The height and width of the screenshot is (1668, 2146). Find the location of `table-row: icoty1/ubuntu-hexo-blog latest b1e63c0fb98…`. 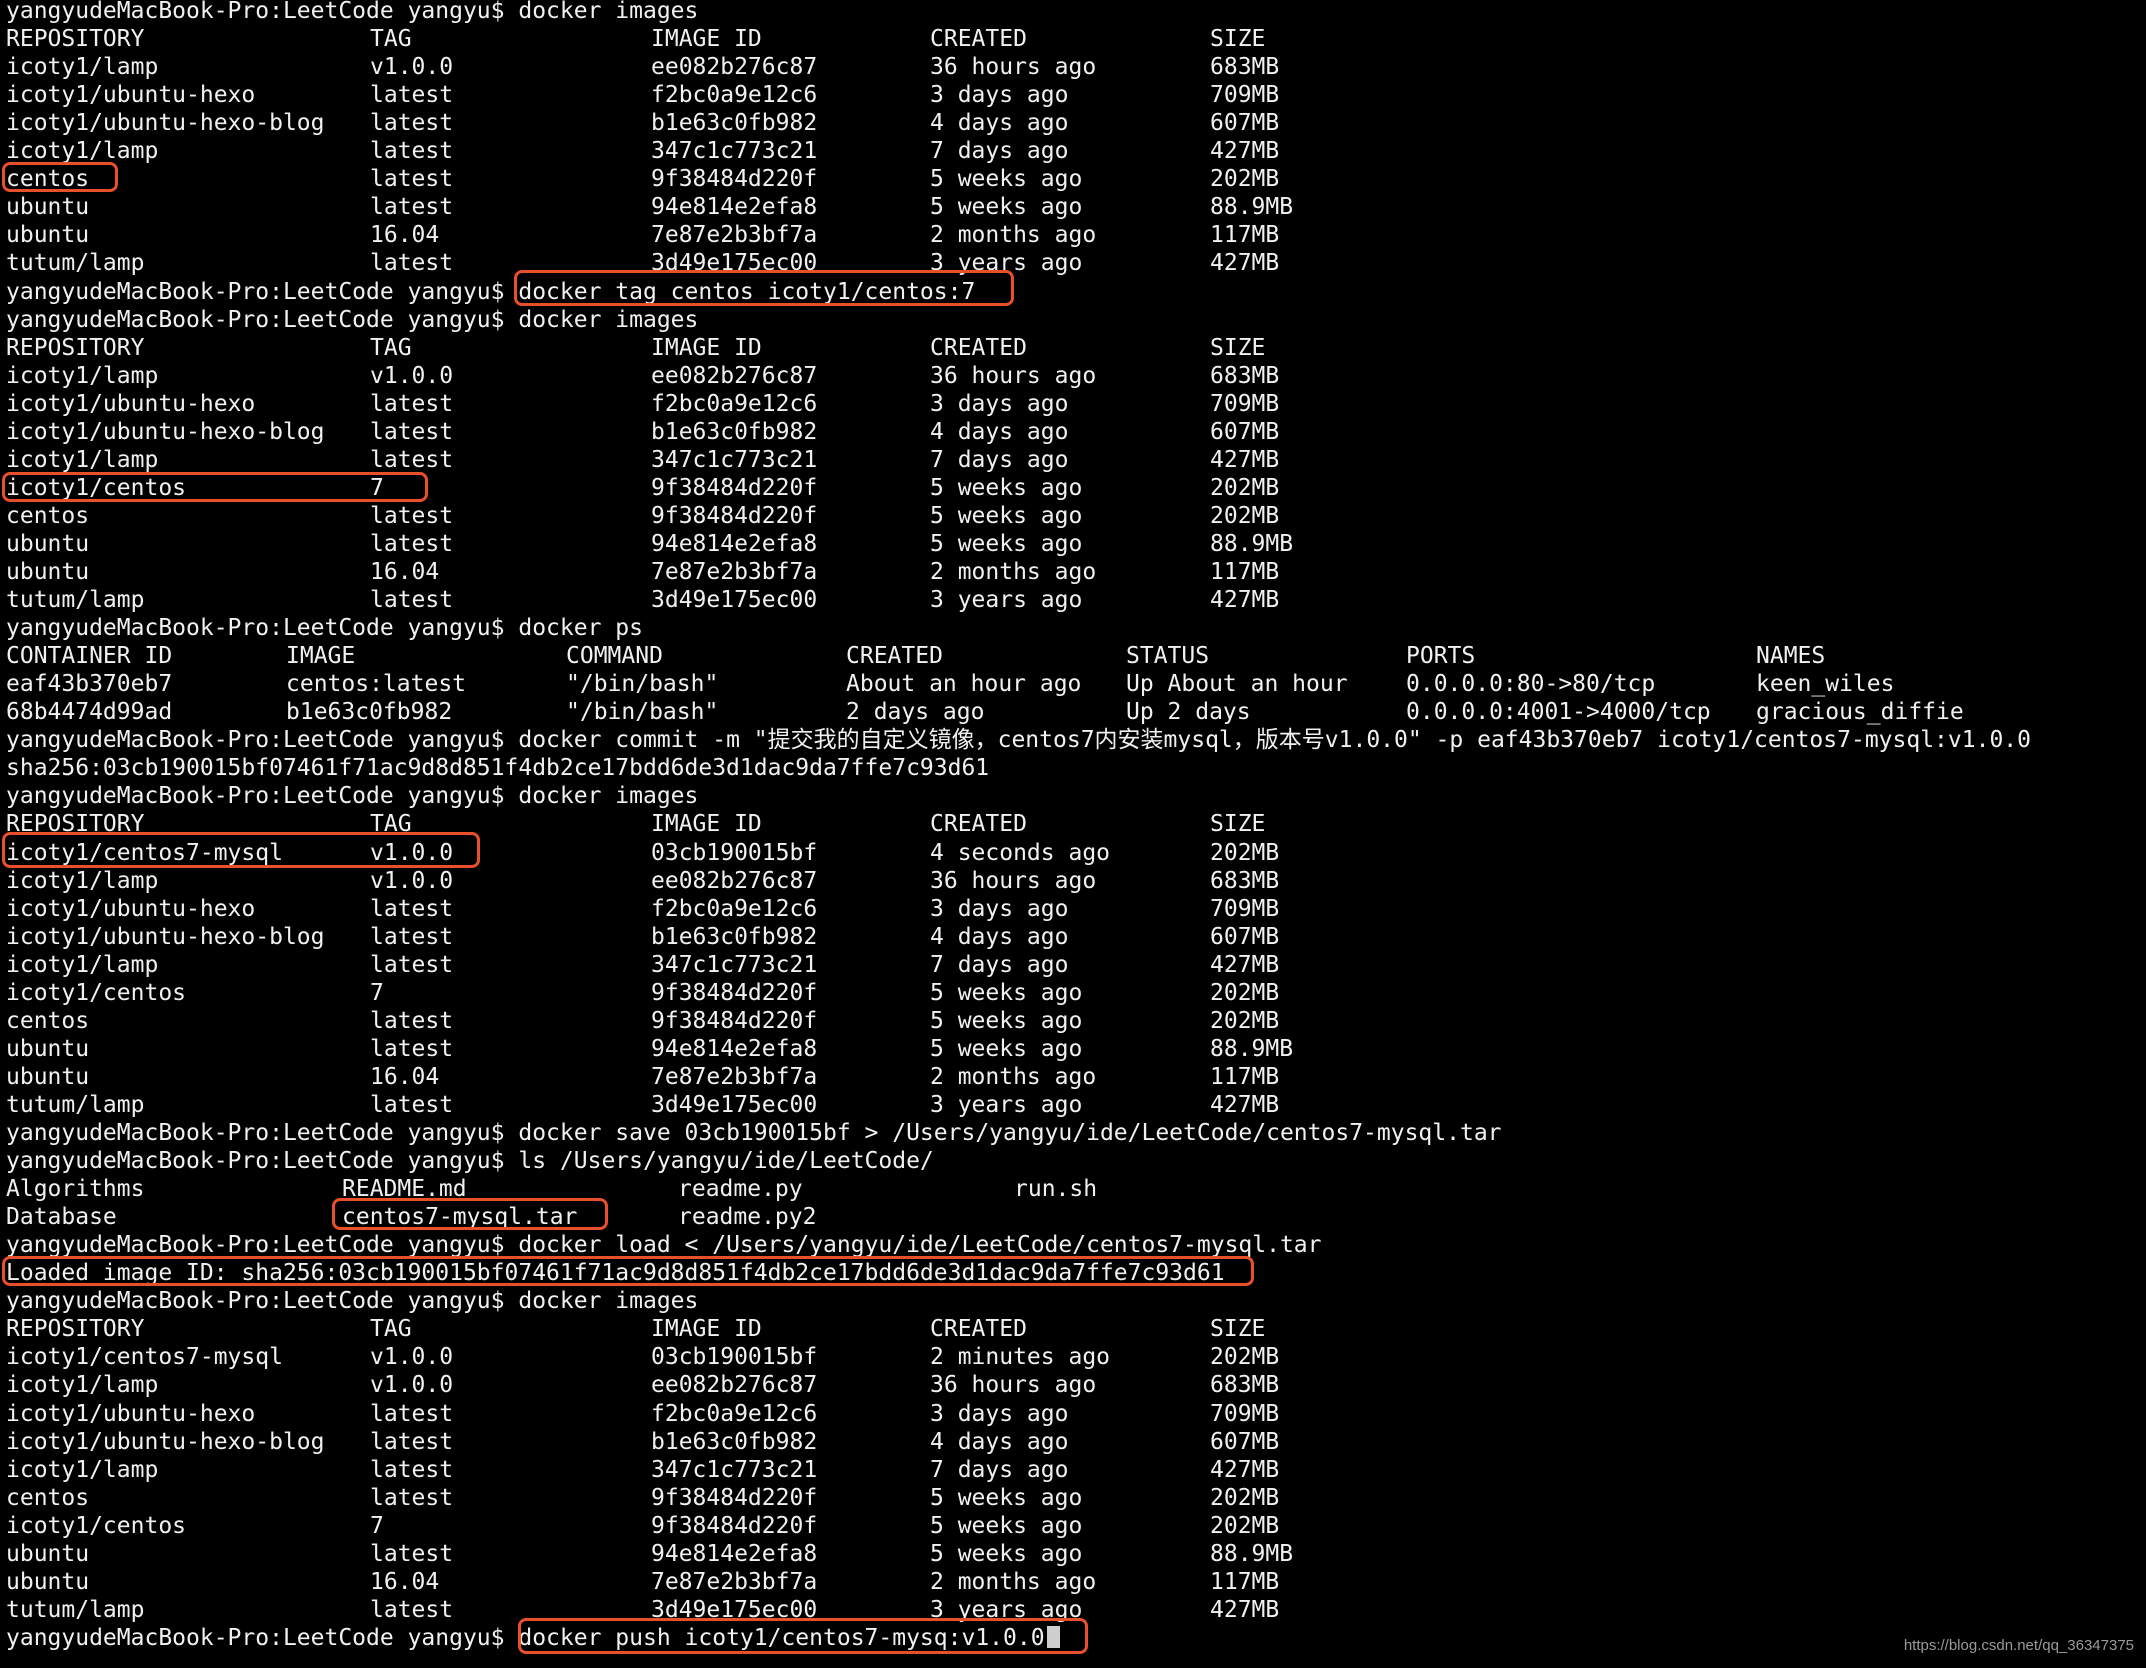

table-row: icoty1/ubuntu-hexo-blog latest b1e63c0fb98… is located at coordinates (1066, 1442).